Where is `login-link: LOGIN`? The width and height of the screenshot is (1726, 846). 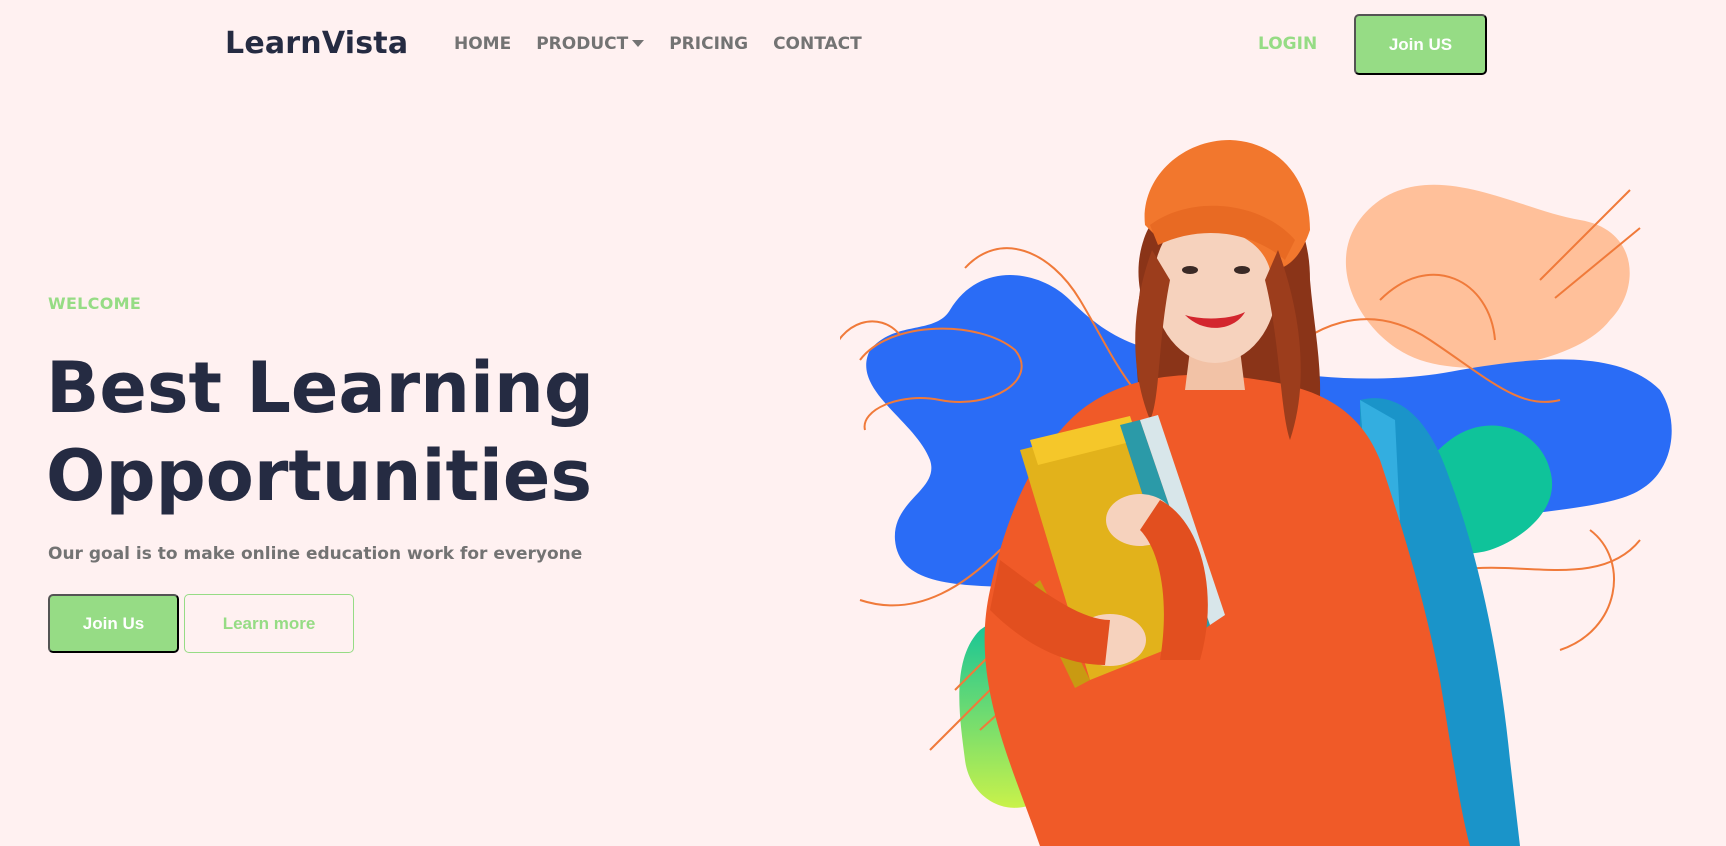 login-link: LOGIN is located at coordinates (1287, 44).